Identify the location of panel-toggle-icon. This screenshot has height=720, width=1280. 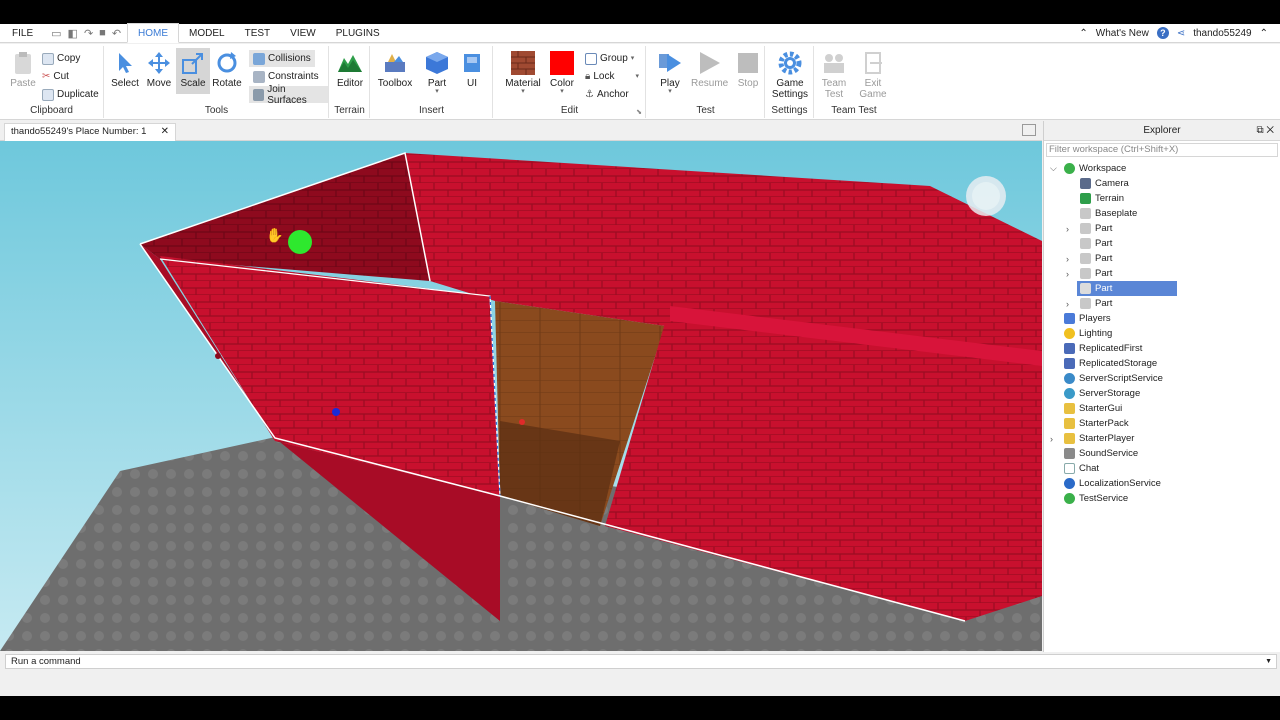
(1029, 130).